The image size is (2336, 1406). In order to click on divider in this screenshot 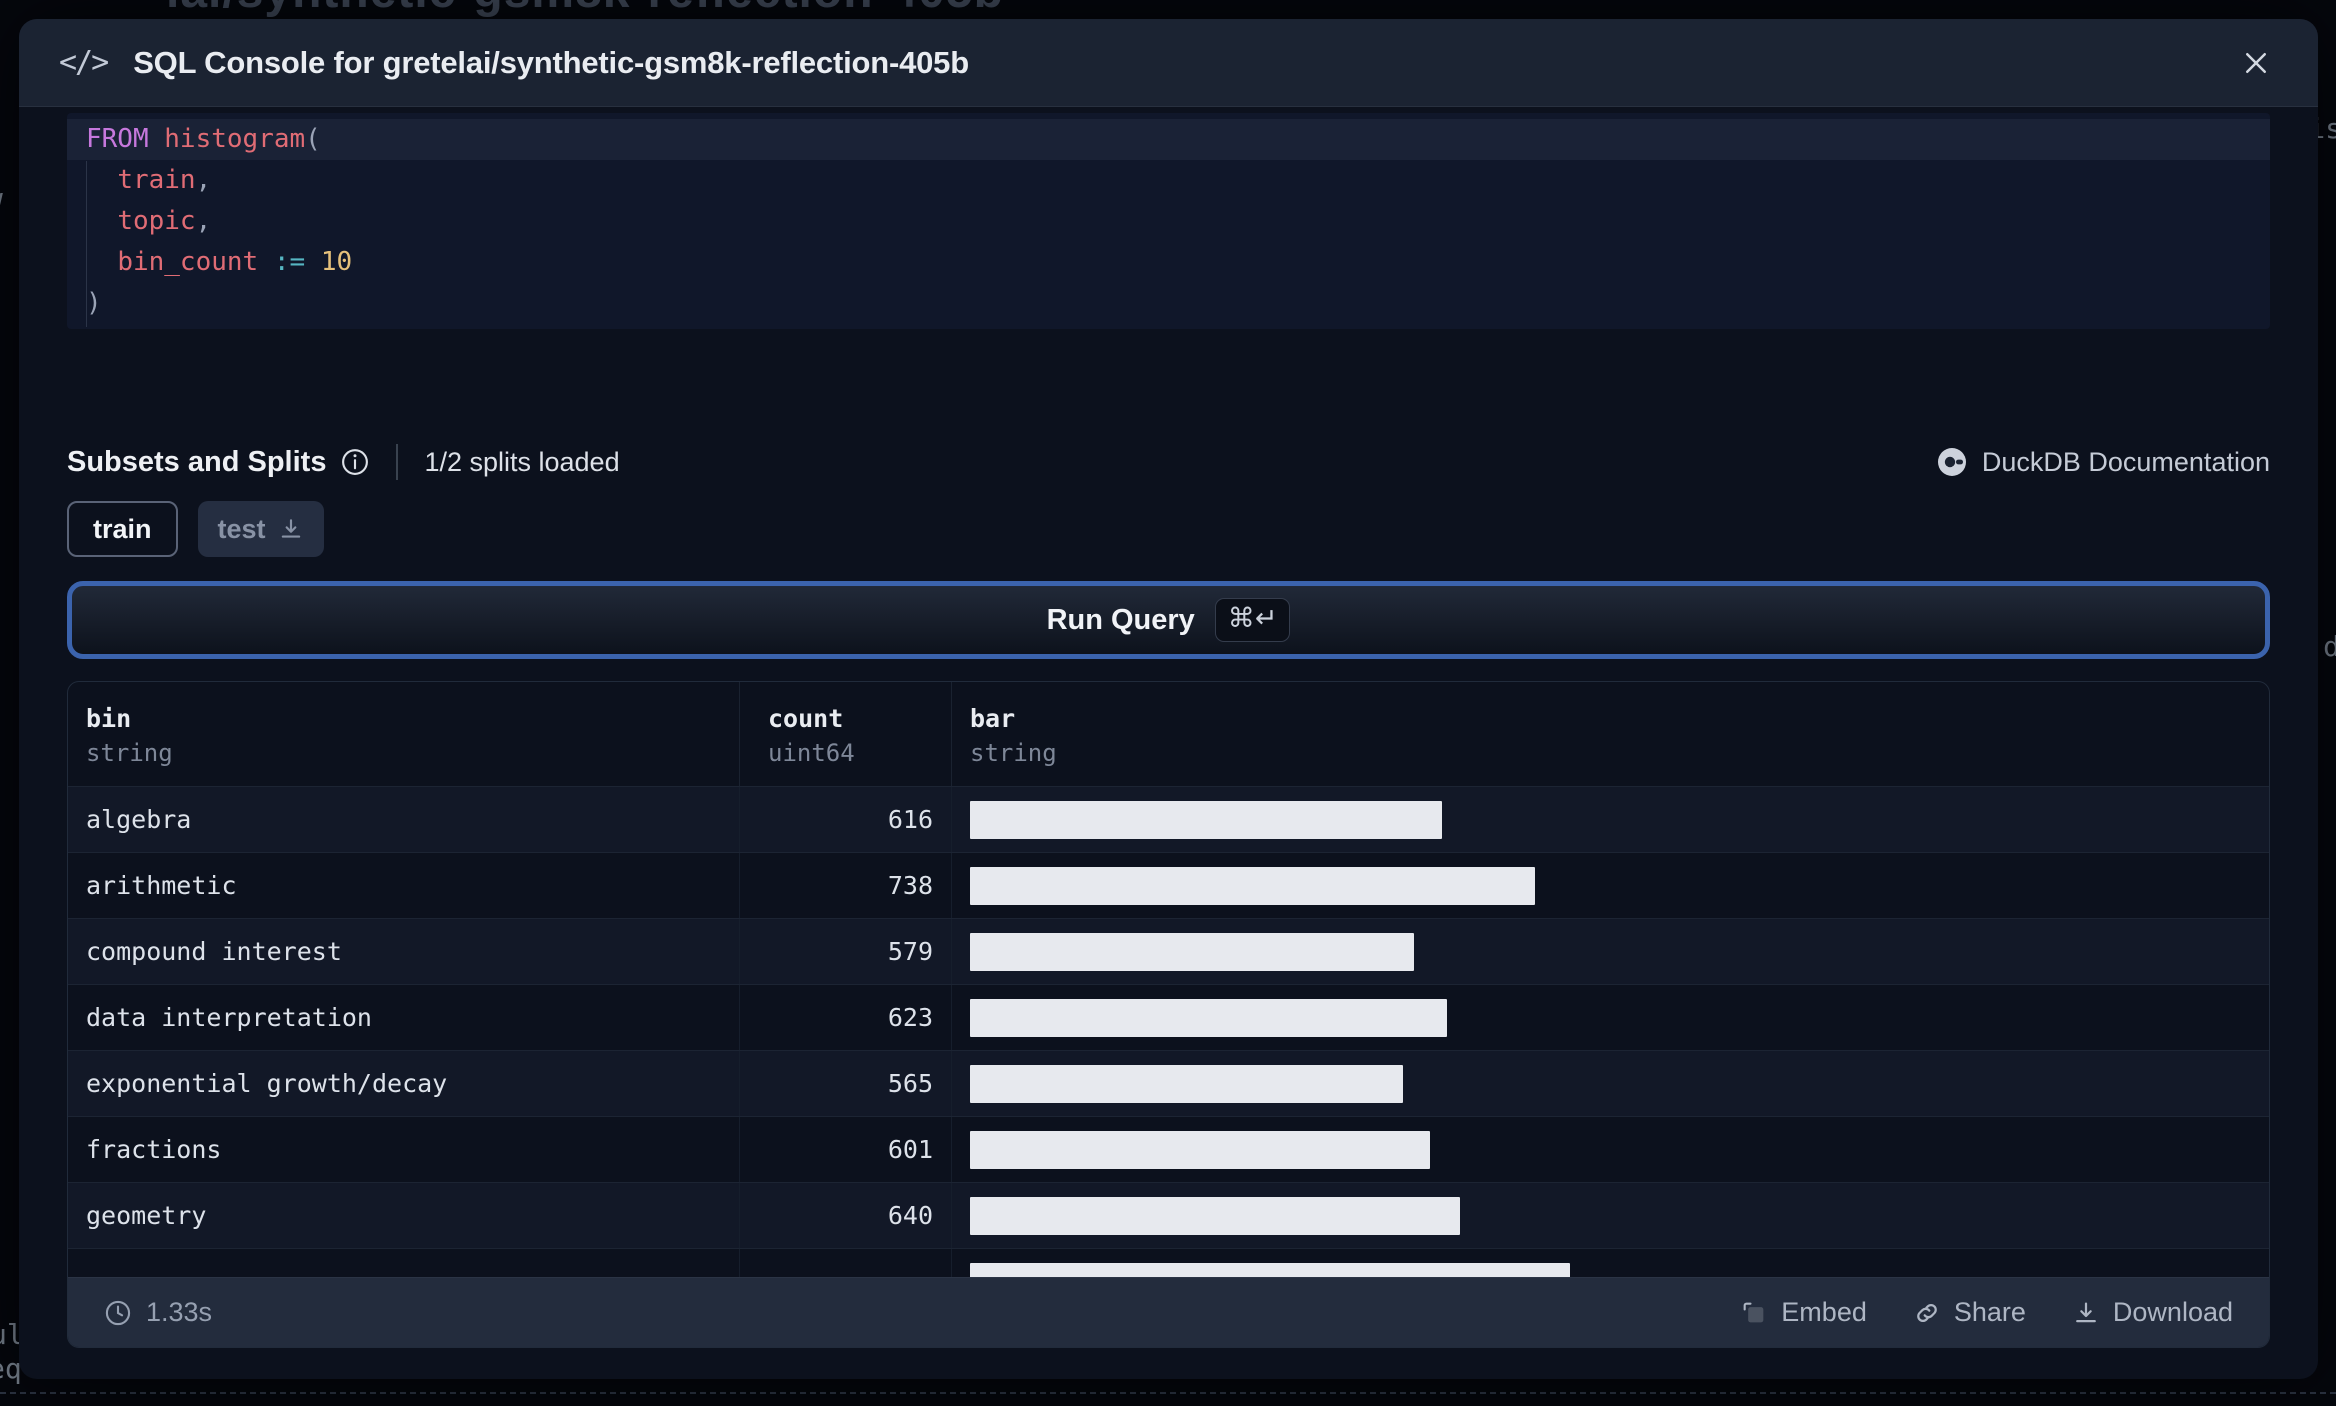, I will do `click(397, 462)`.